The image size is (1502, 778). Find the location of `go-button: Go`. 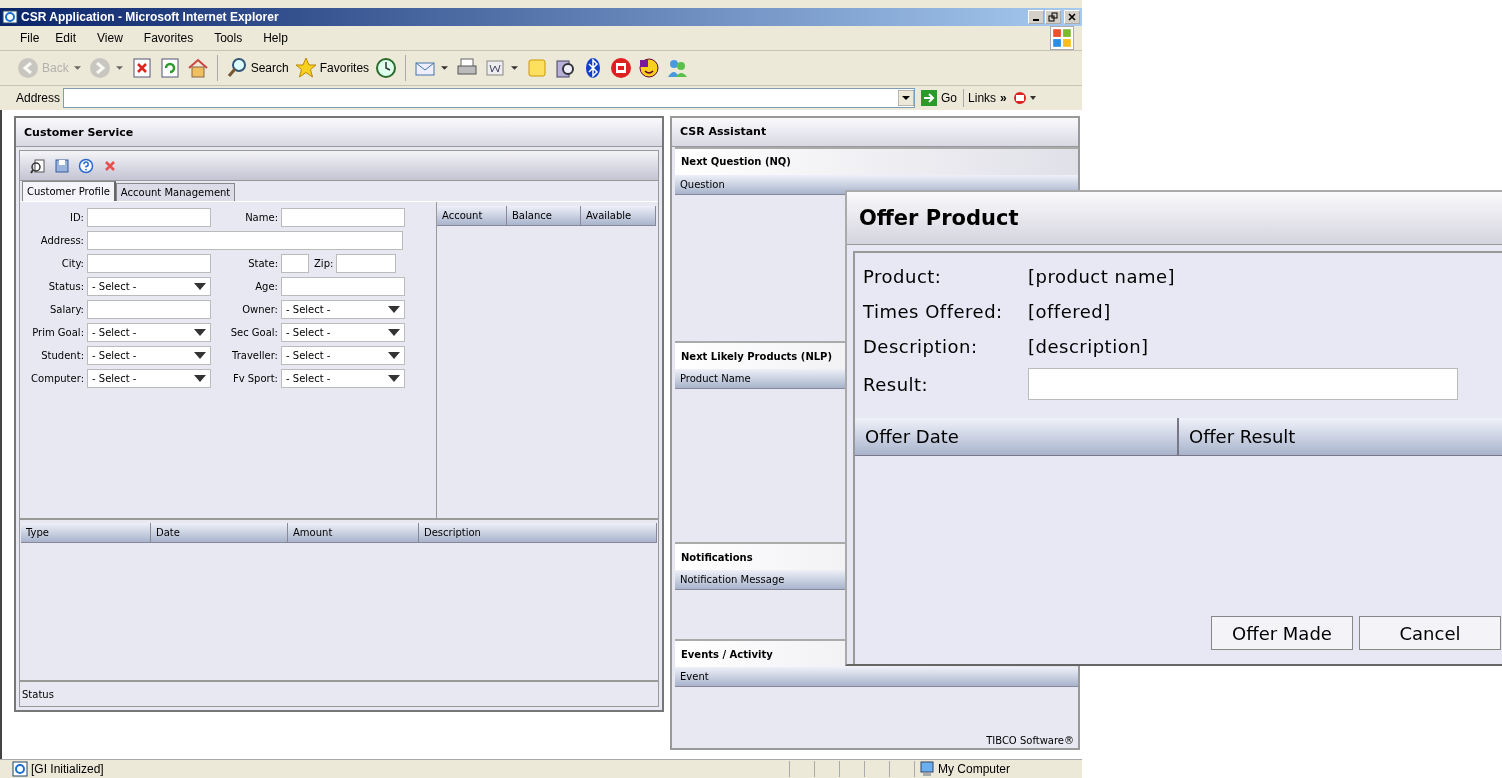

go-button: Go is located at coordinates (939, 98).